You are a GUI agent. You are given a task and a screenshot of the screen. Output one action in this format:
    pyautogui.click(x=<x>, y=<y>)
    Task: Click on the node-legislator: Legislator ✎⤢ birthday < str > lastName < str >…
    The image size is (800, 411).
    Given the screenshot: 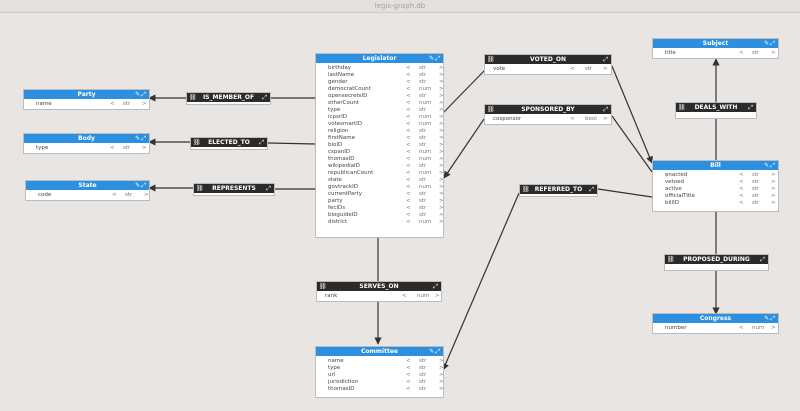 What is the action you would take?
    pyautogui.click(x=379, y=145)
    